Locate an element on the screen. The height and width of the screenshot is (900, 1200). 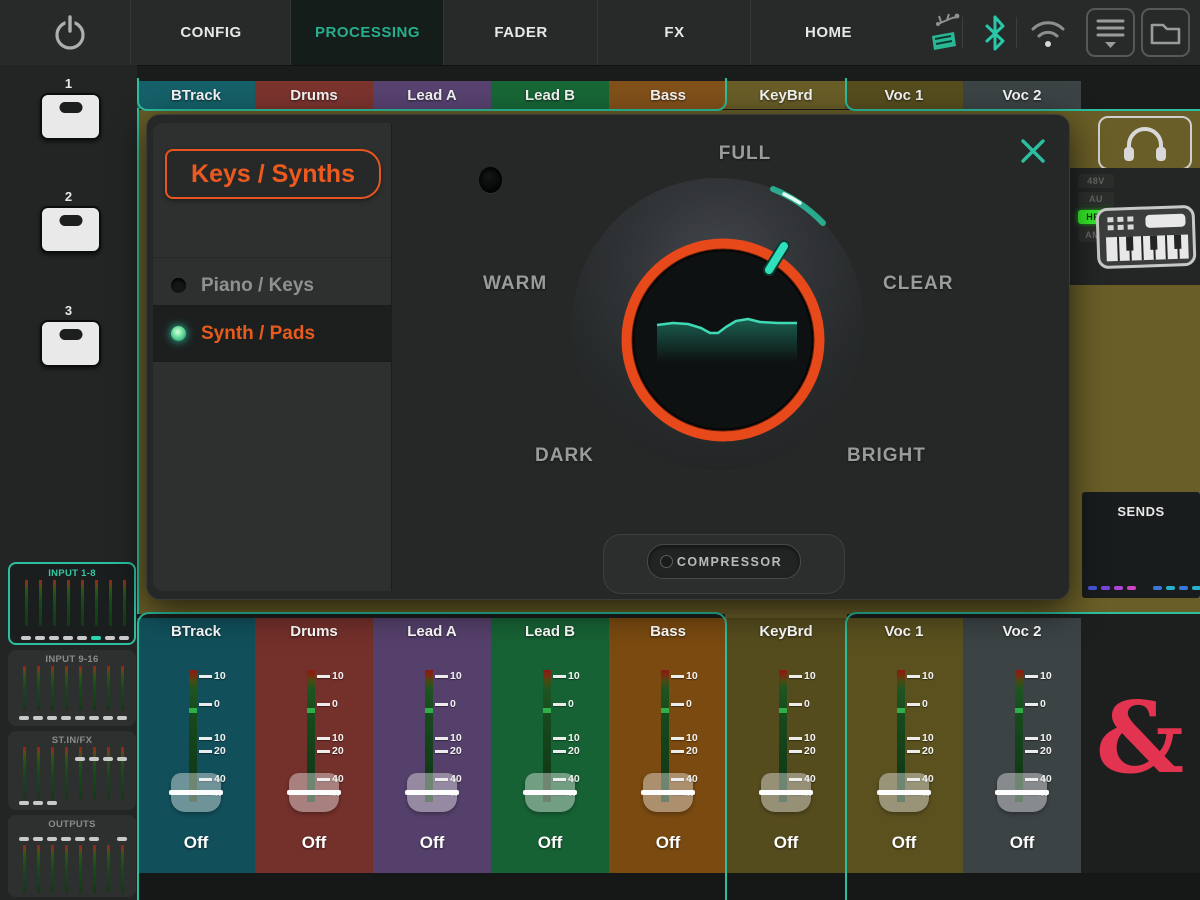
sends-panel: SENDS is located at coordinates (1141, 545).